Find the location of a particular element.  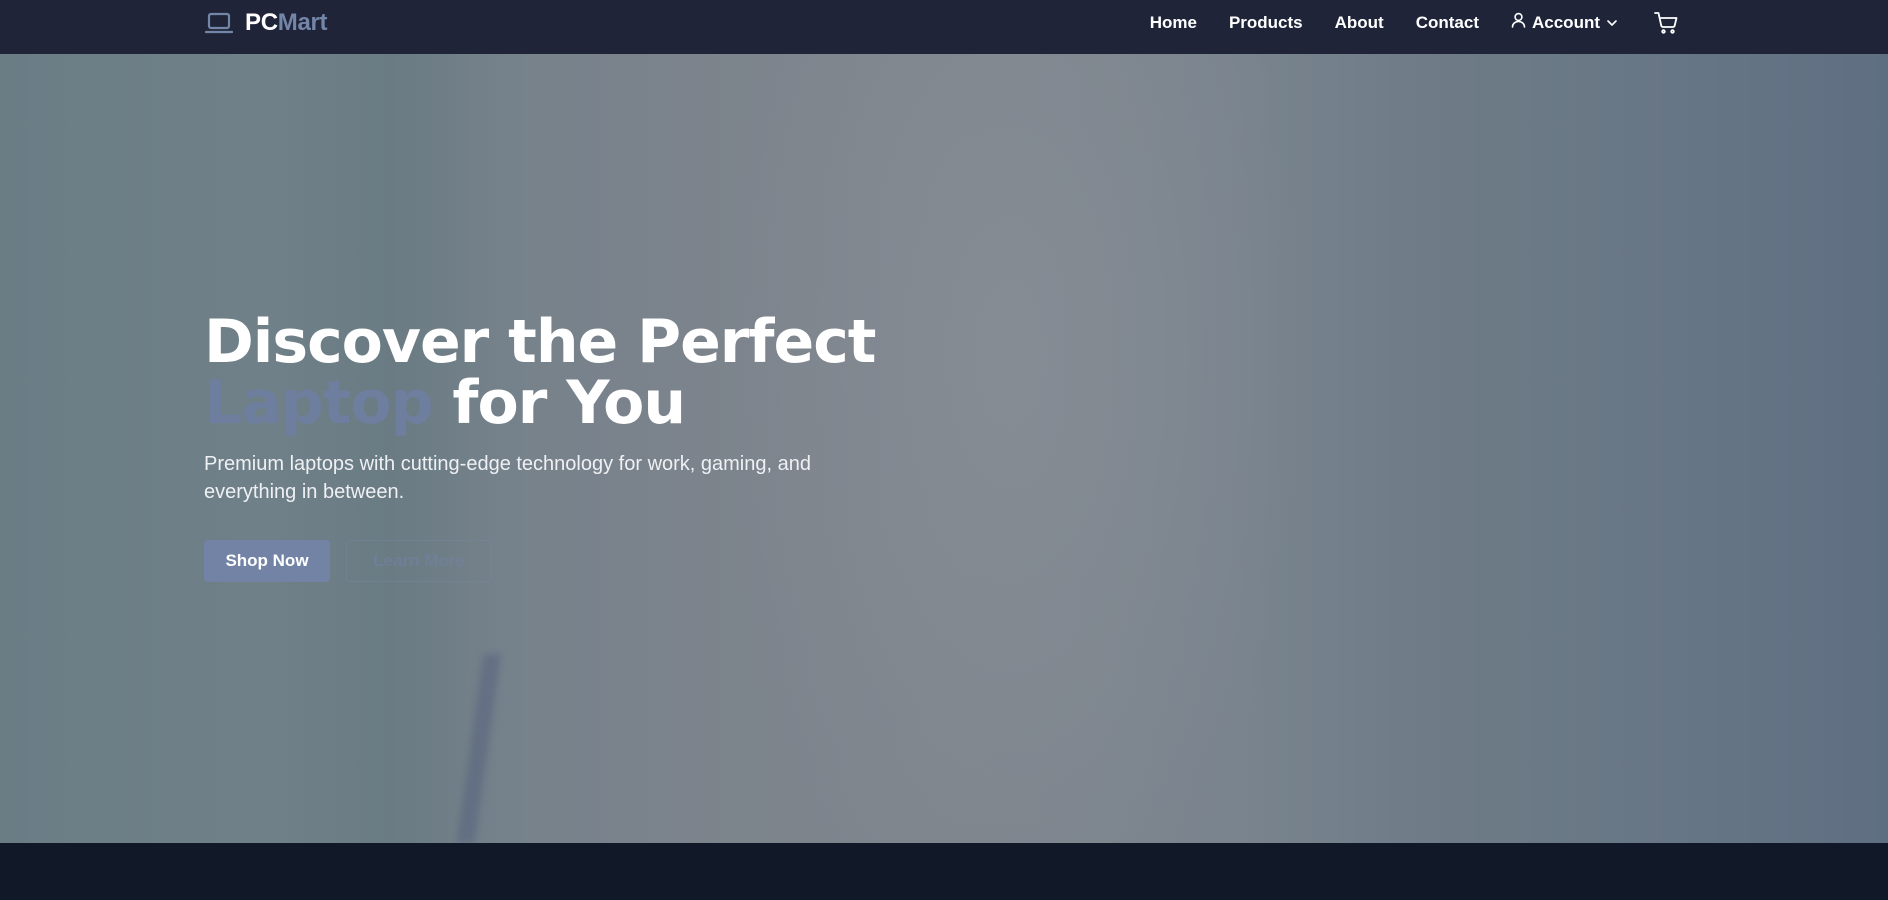

account-menu: Account is located at coordinates (1564, 22).